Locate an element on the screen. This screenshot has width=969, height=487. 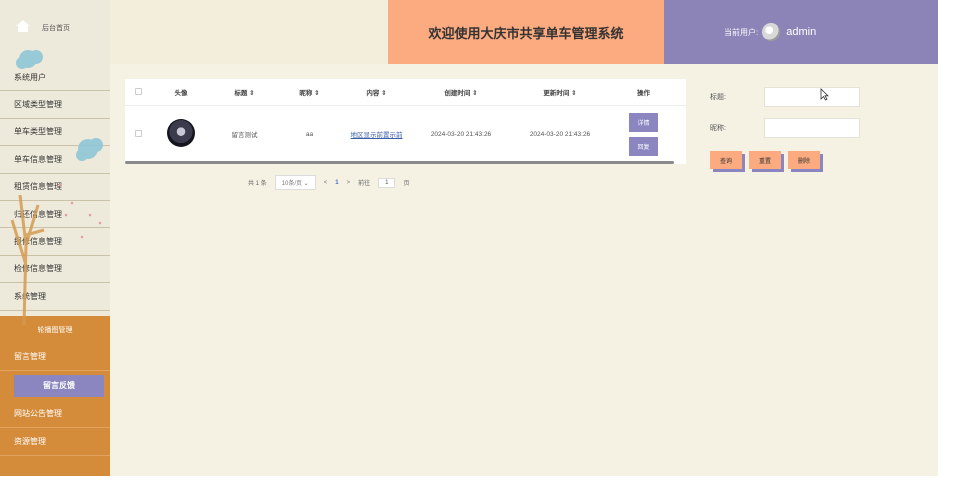
sidebar-item-label: 单车类型管理 is located at coordinates (38, 132).